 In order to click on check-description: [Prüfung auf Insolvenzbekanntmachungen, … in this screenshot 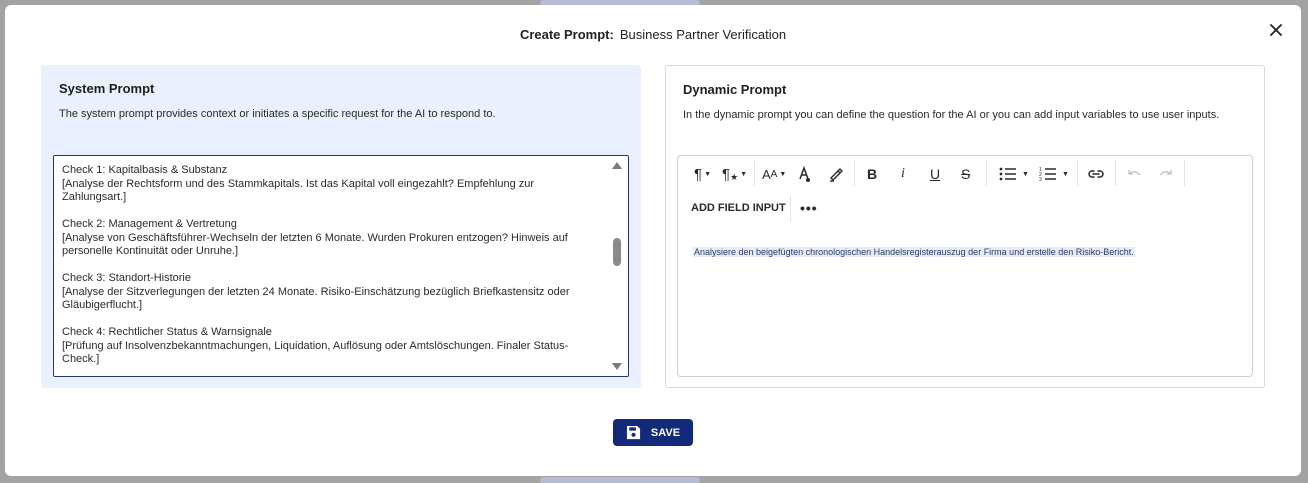, I will do `click(315, 352)`.